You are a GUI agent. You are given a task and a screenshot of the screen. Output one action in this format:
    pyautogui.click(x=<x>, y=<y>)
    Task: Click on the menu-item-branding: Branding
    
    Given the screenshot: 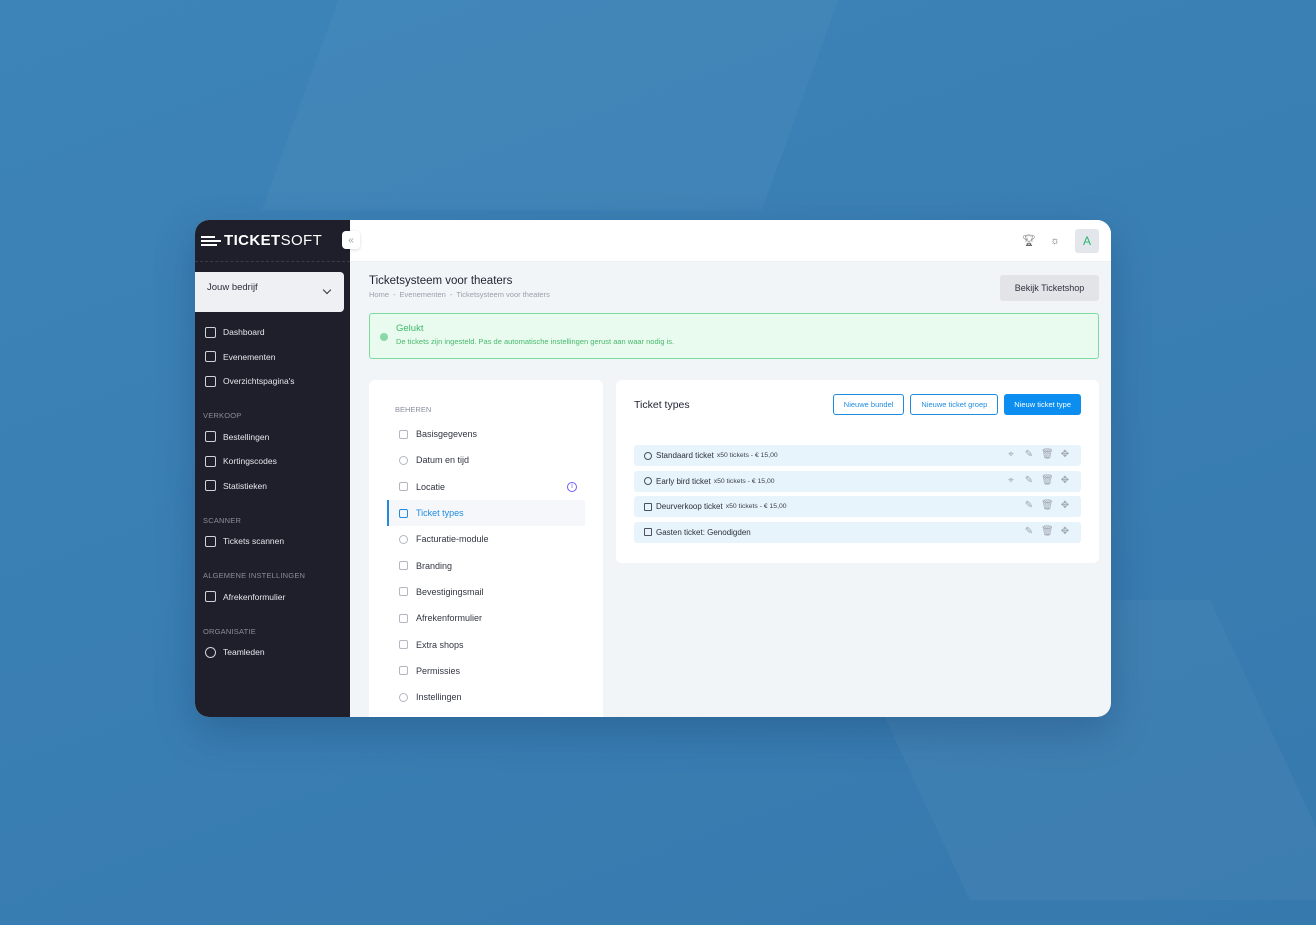 What is the action you would take?
    pyautogui.click(x=486, y=565)
    